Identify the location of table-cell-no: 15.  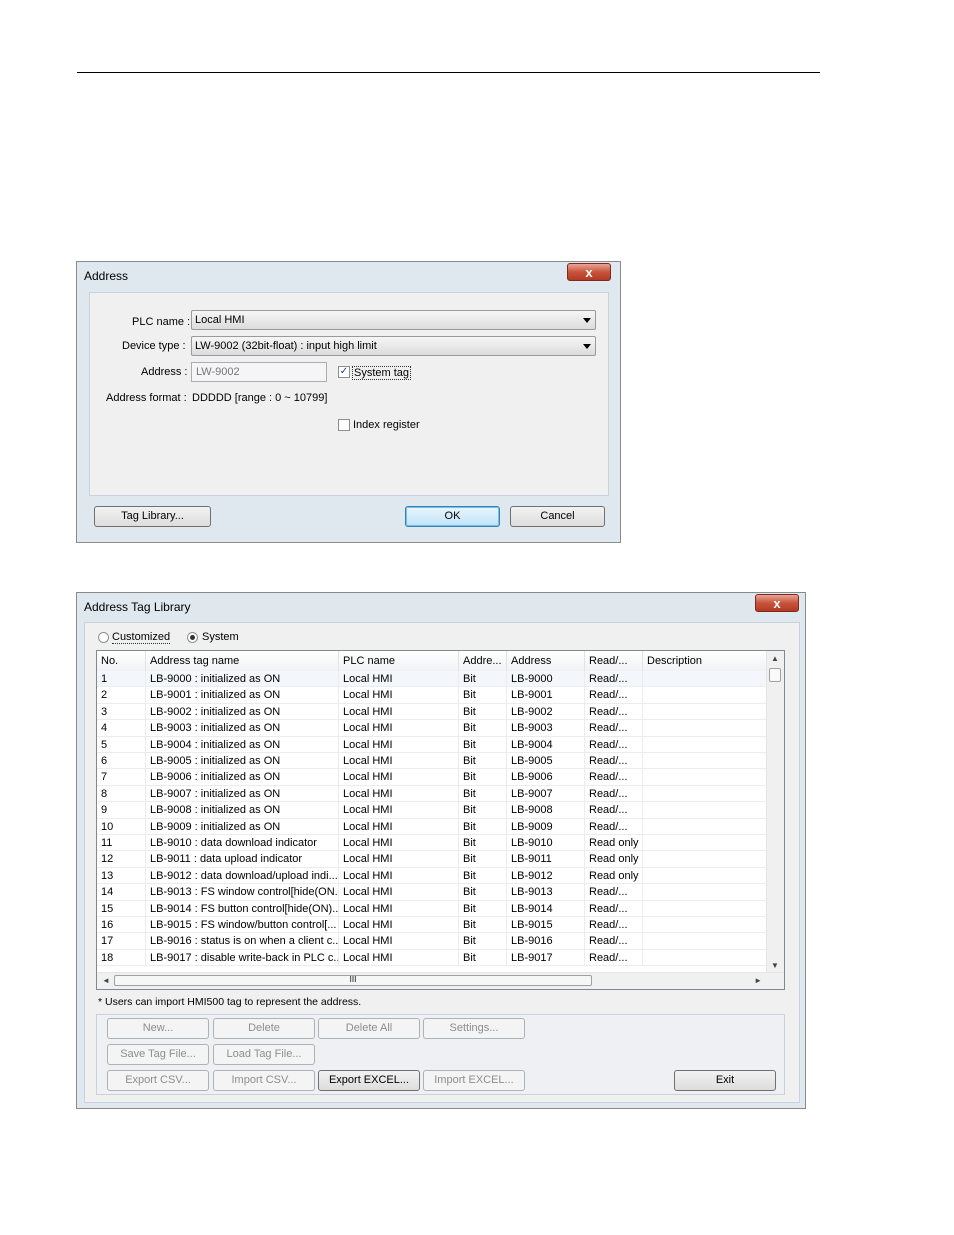
(121, 908).